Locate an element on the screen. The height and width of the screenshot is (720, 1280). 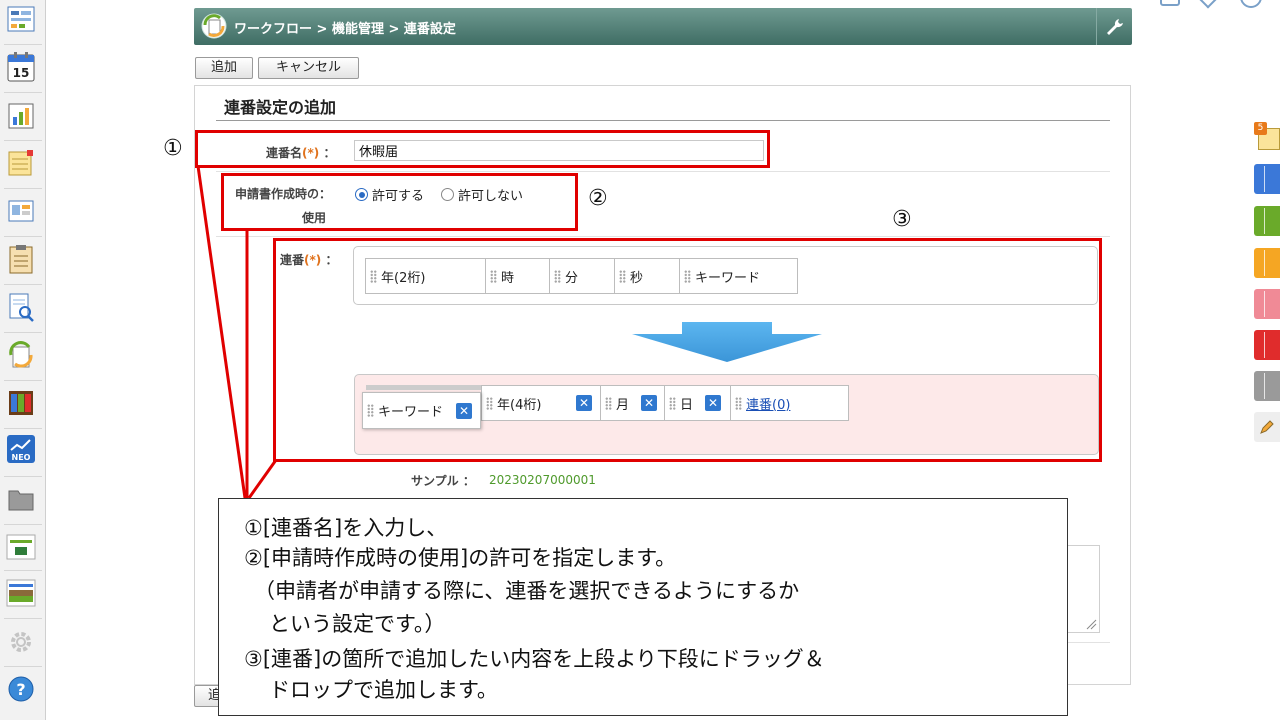
callout-line-2: ②[申請時作成時の使用]の許可を指定します。 is located at coordinates (460, 558).